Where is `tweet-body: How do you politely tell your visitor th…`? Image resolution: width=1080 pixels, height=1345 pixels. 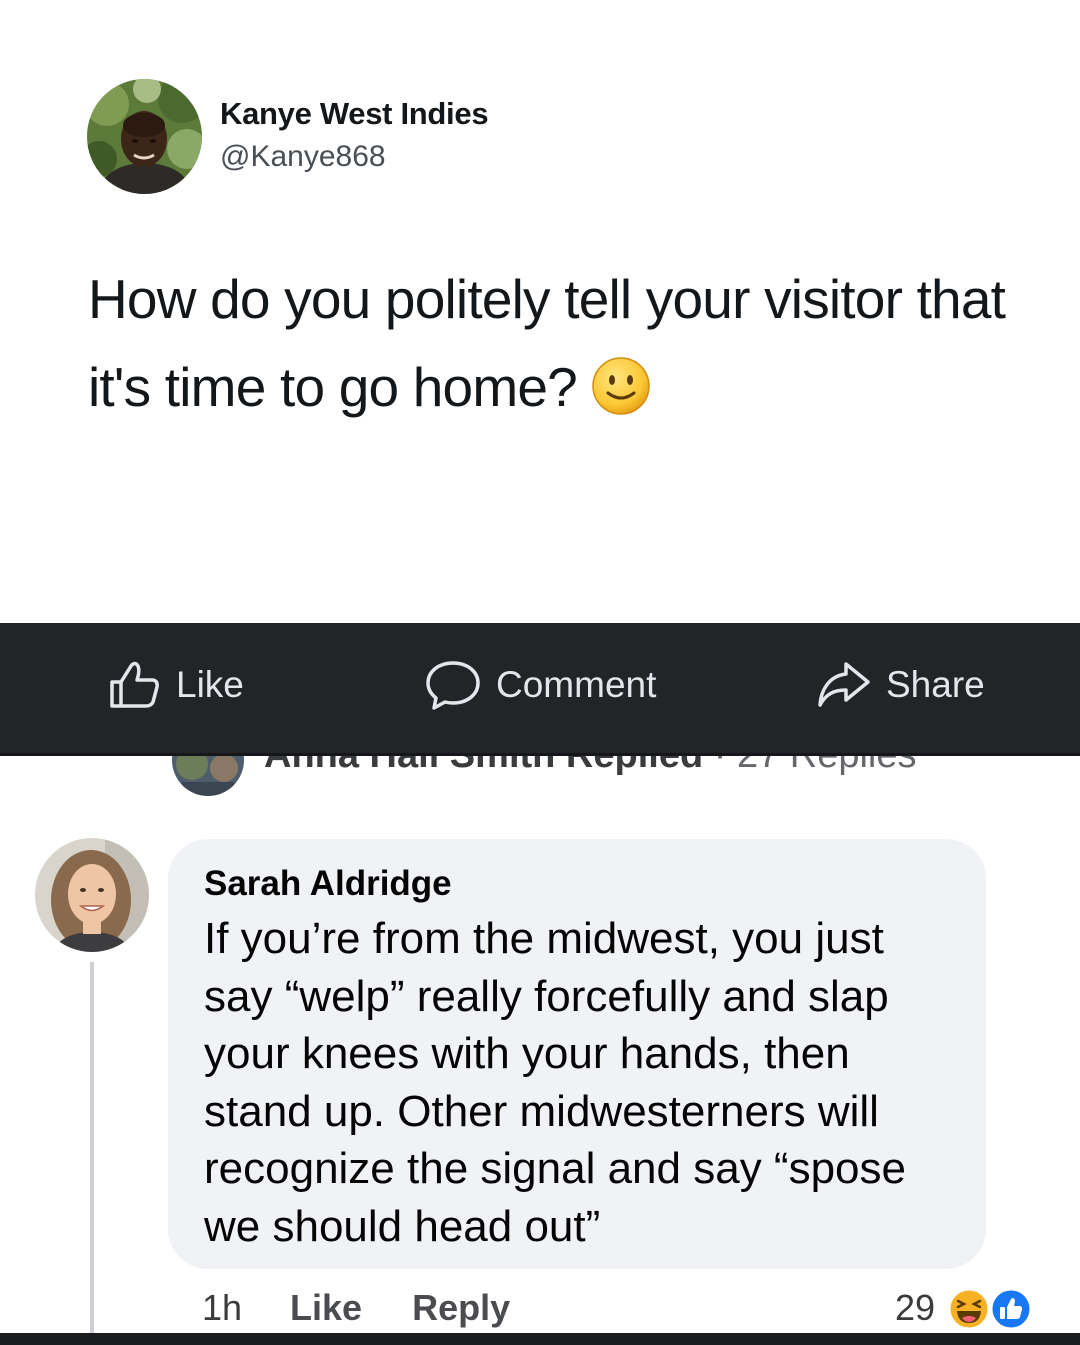 tweet-body: How do you politely tell your visitor th… is located at coordinates (547, 343).